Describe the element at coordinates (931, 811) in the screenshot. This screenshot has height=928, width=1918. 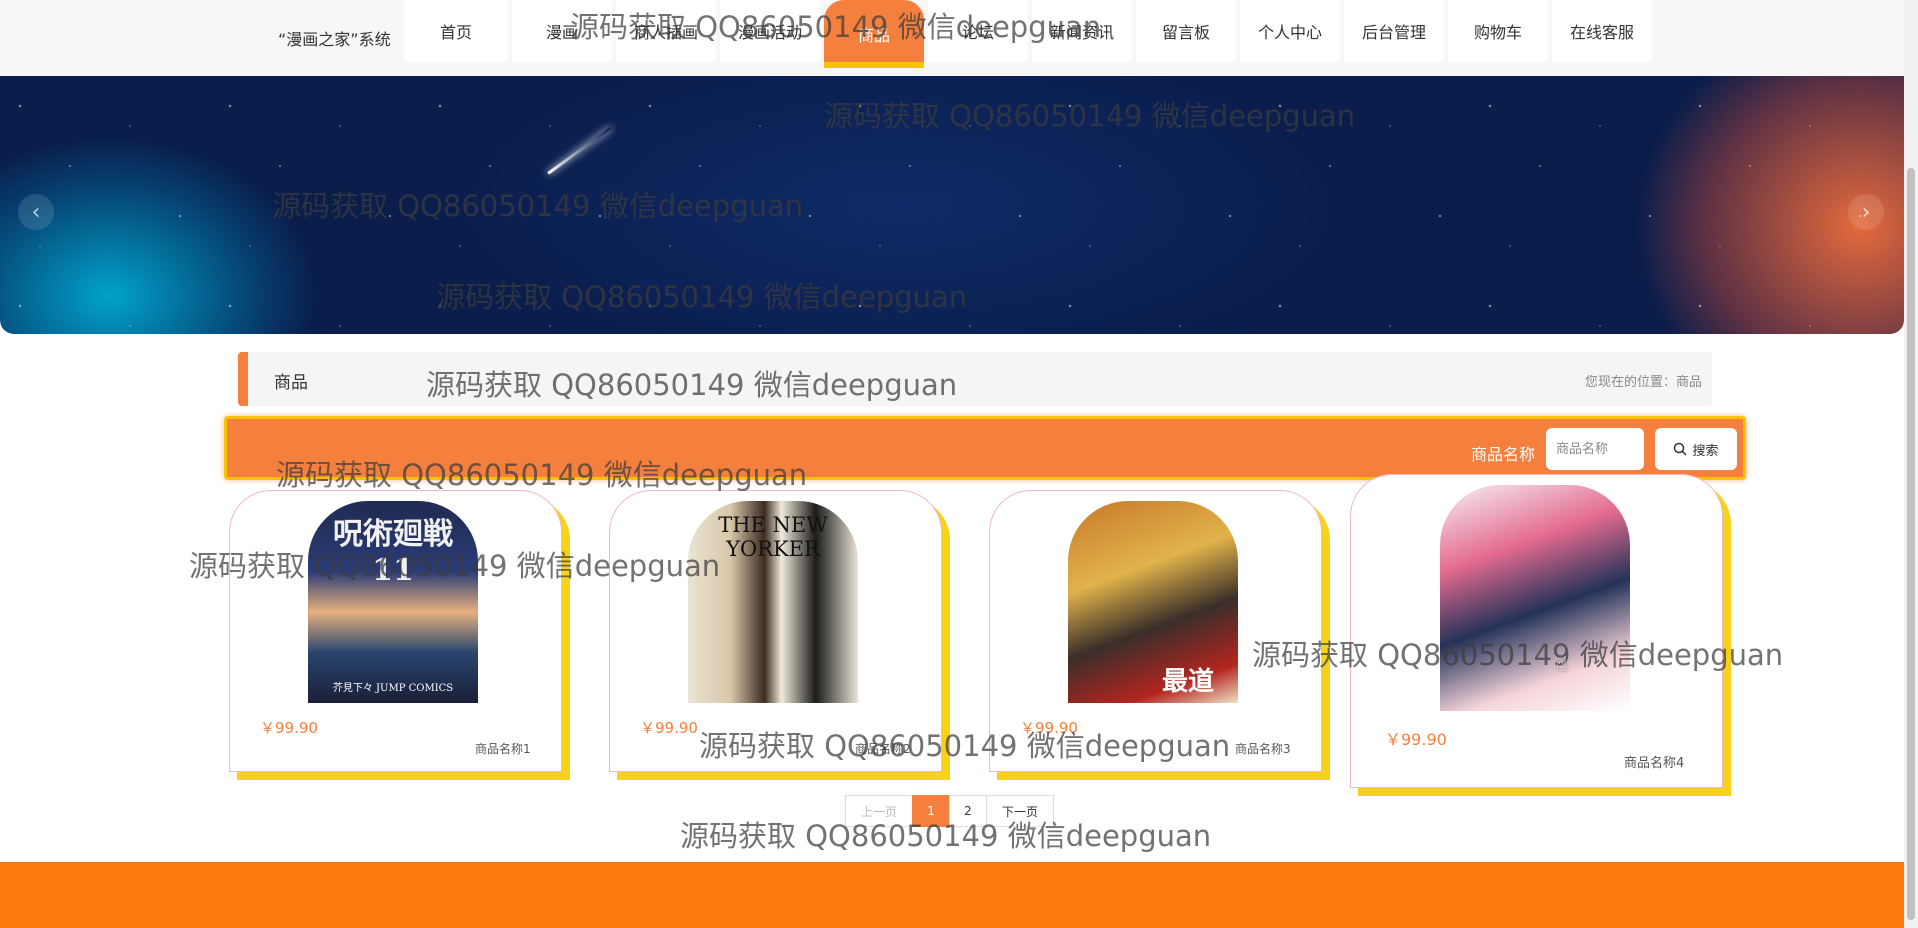
I see `page-button-1: 1` at that location.